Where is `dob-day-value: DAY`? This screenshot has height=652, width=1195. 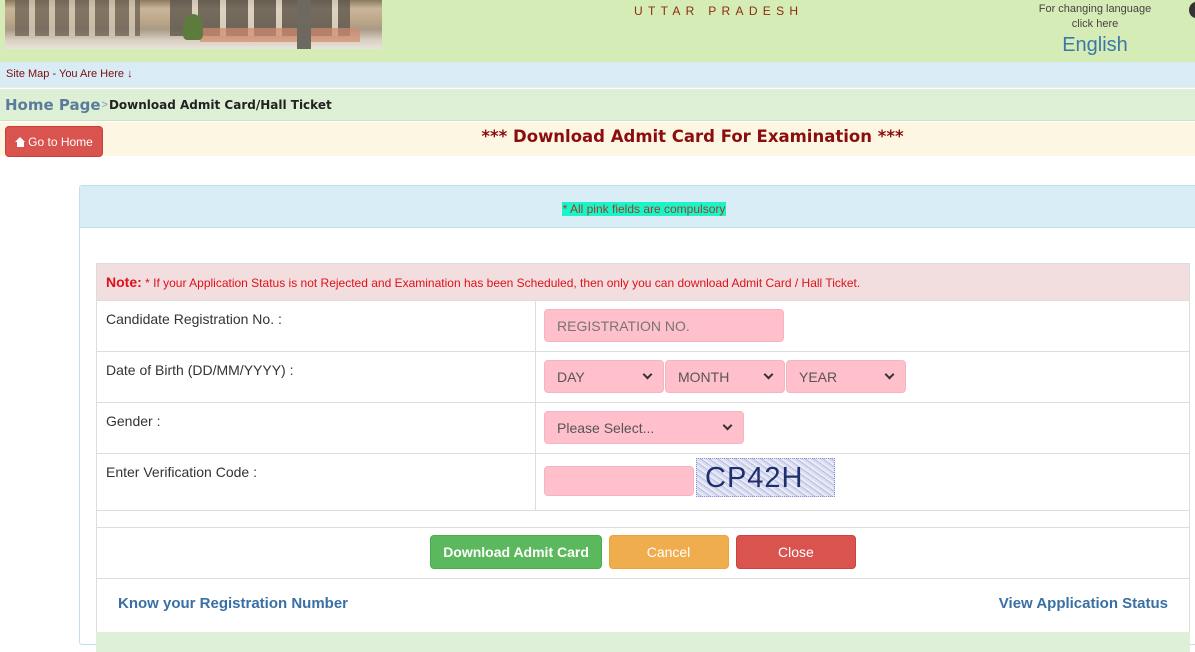
dob-day-value: DAY is located at coordinates (571, 376).